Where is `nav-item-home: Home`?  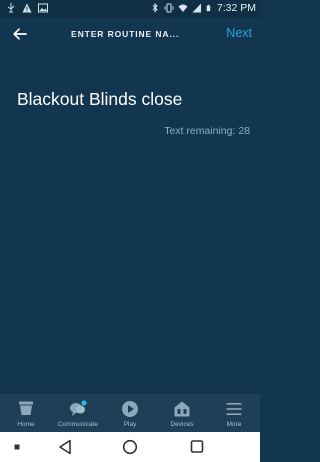 nav-item-home: Home is located at coordinates (26, 413).